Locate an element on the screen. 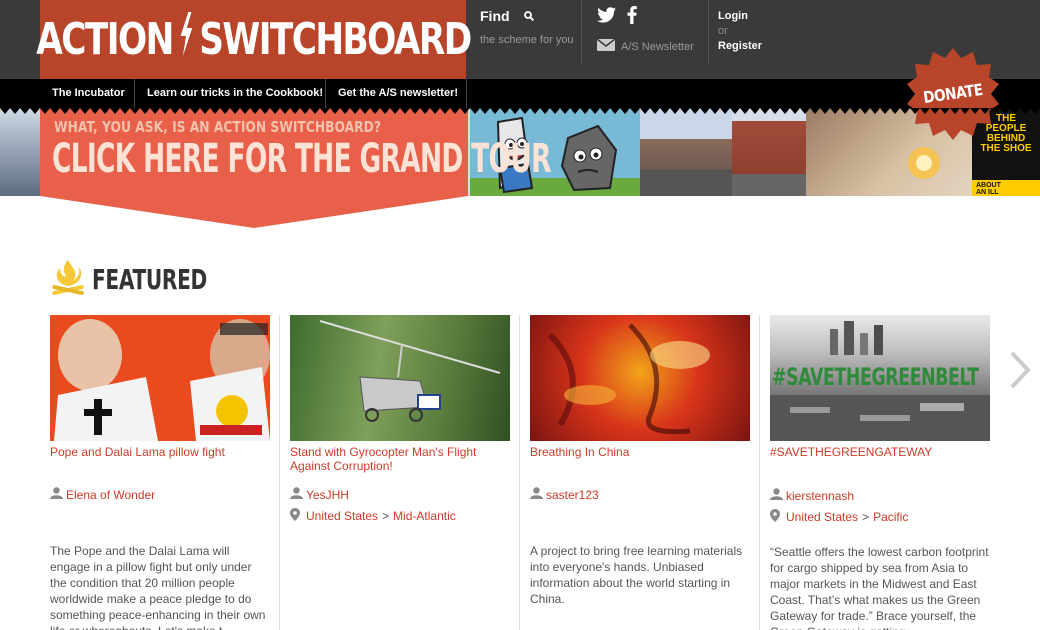  sawtooth-edge is located at coordinates (520, 111).